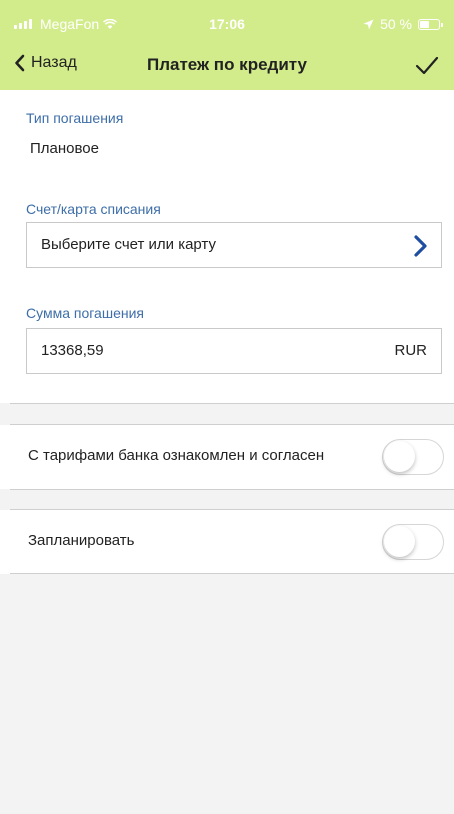  I want to click on schedule-toggle, so click(413, 542).